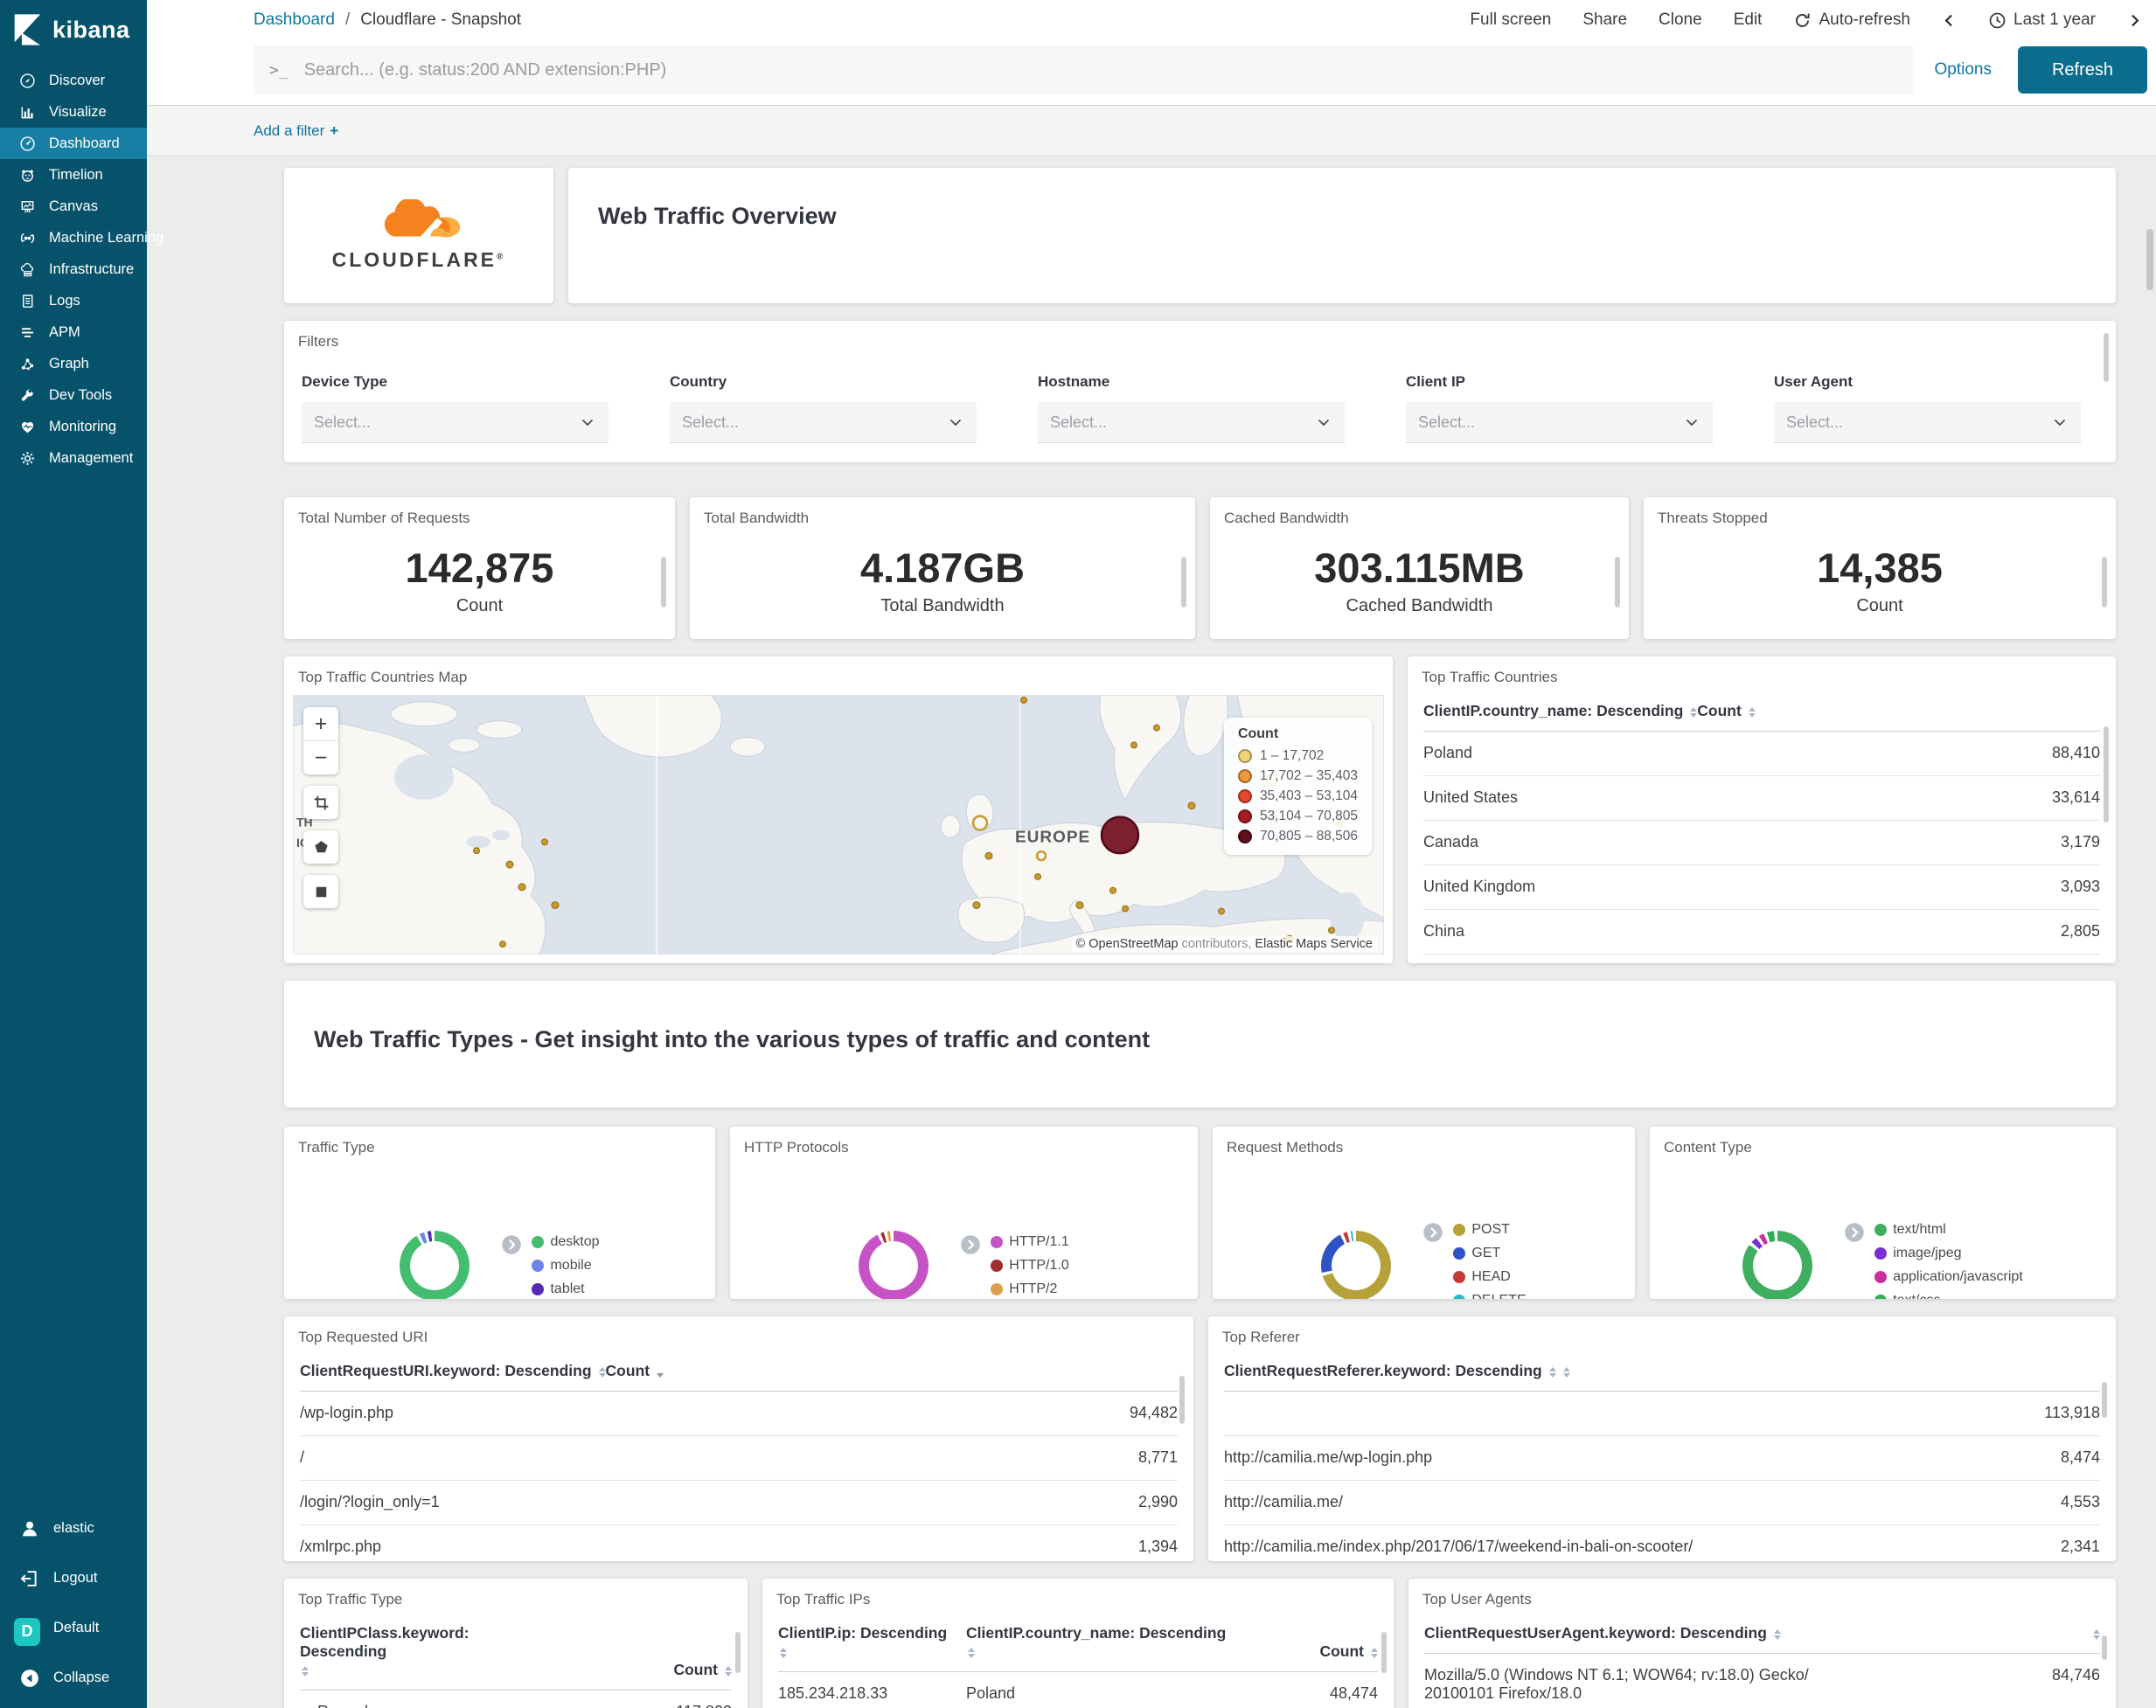 The image size is (2156, 1708). What do you see at coordinates (73, 1578) in the screenshot?
I see `sidebar-footer-item: Logout` at bounding box center [73, 1578].